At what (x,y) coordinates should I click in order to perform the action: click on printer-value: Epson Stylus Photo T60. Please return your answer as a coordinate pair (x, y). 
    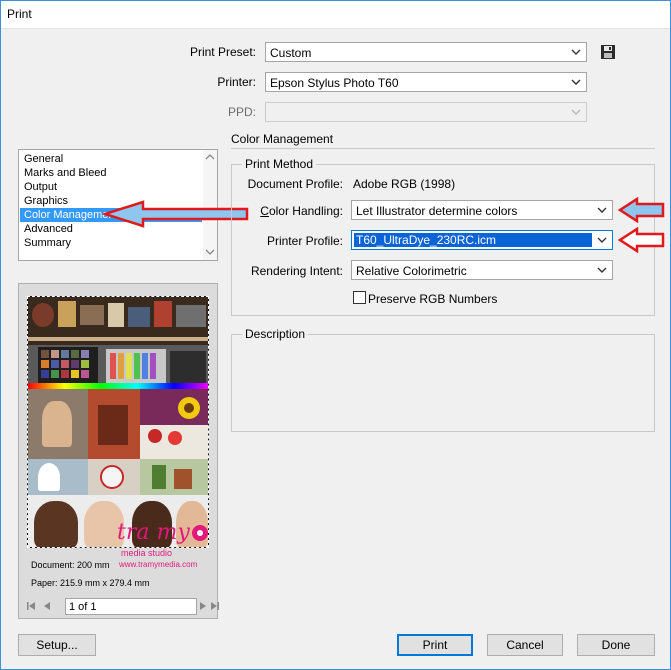
    Looking at the image, I should click on (334, 83).